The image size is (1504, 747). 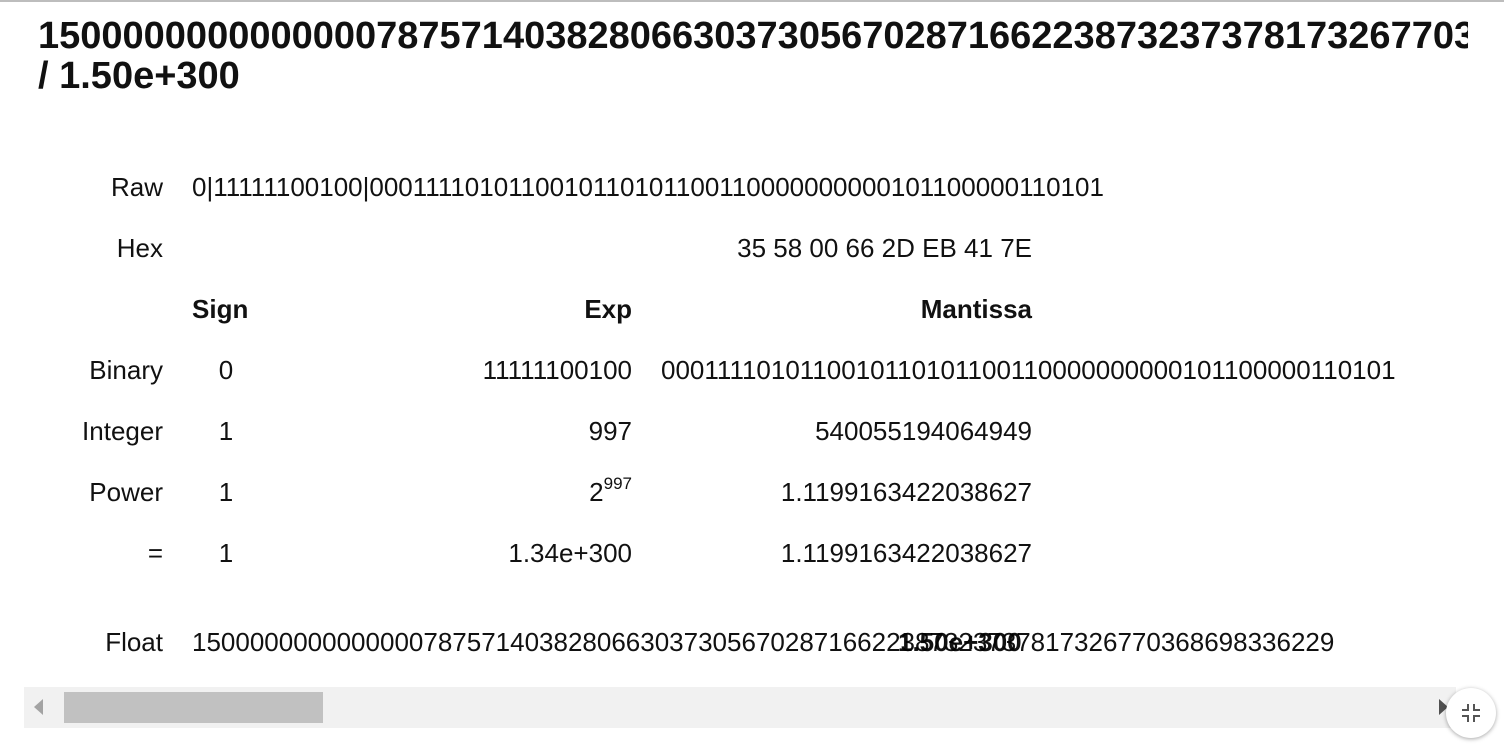 What do you see at coordinates (740, 707) in the screenshot?
I see `horizontal-scrollbar` at bounding box center [740, 707].